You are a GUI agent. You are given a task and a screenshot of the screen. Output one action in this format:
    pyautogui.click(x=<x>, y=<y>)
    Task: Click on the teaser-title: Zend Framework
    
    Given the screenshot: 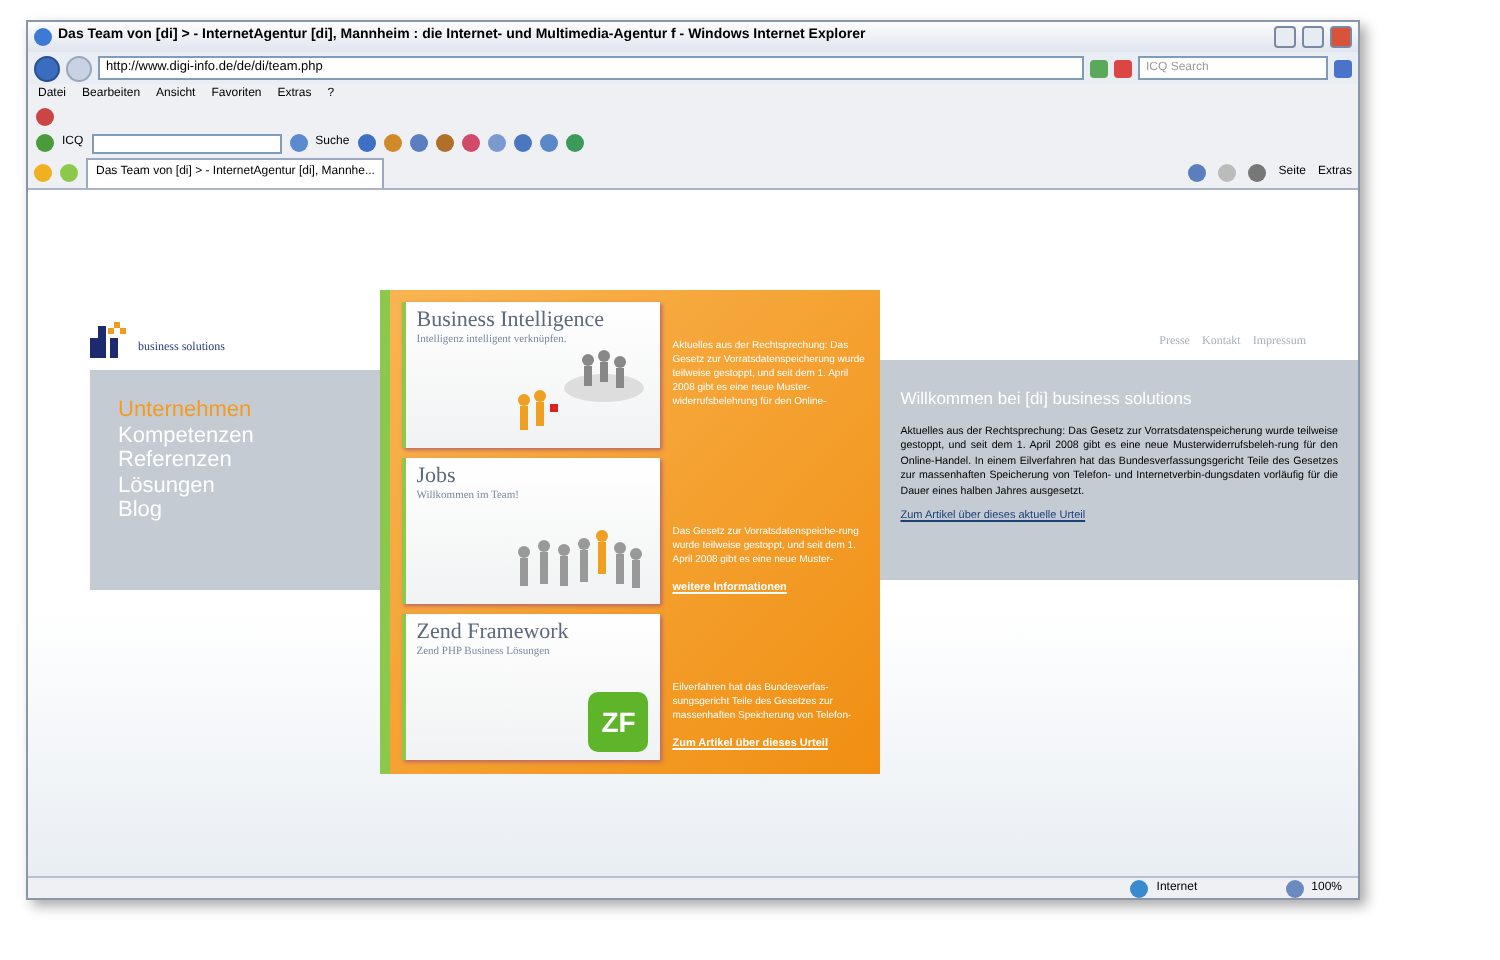 What is the action you would take?
    pyautogui.click(x=493, y=632)
    